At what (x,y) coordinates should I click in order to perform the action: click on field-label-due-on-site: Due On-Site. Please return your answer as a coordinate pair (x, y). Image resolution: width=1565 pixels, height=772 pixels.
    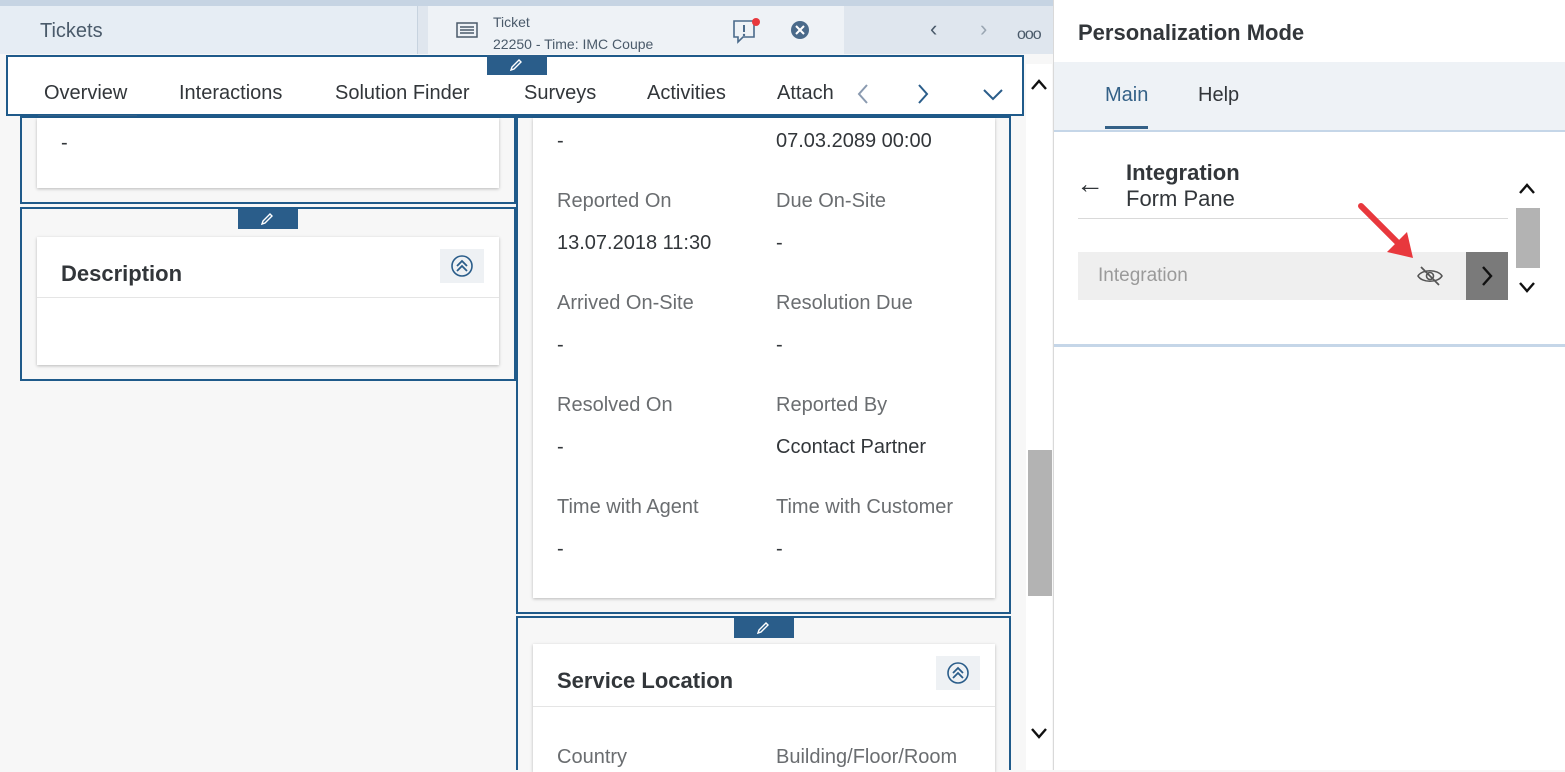
    Looking at the image, I should click on (831, 201).